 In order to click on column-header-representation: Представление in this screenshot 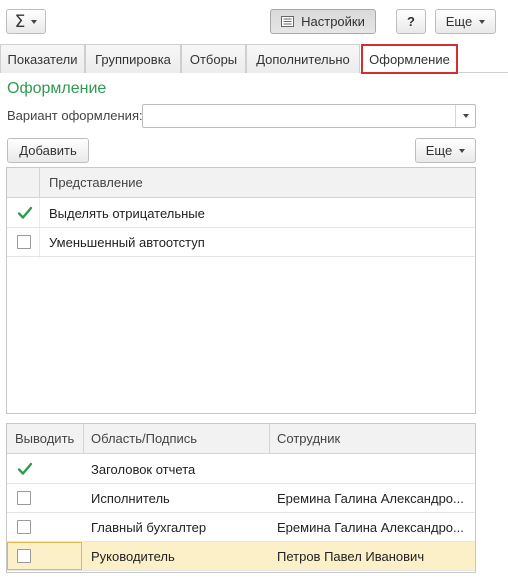, I will do `click(96, 182)`.